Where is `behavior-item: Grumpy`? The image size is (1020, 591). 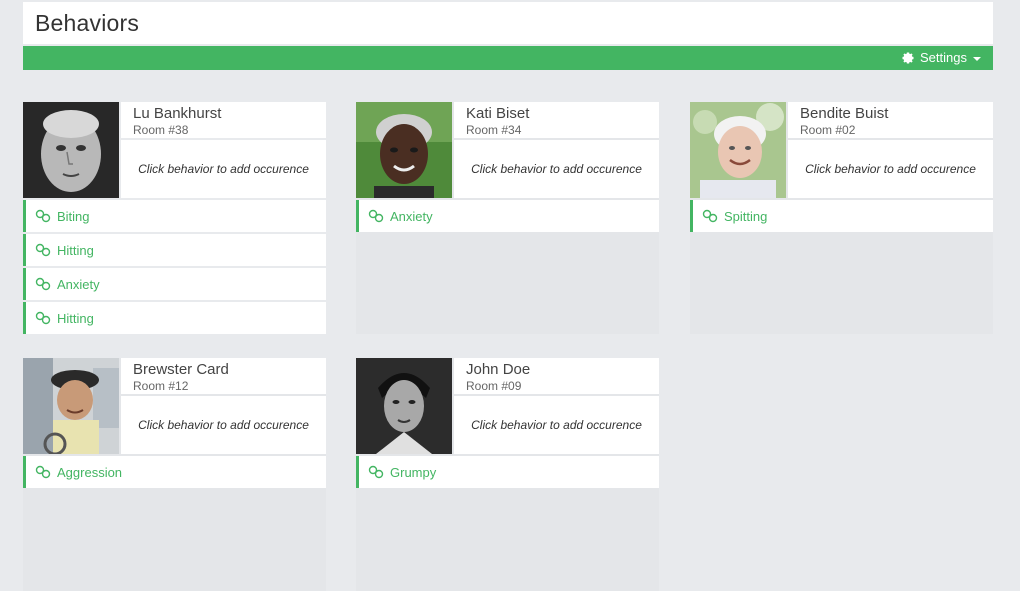
behavior-item: Grumpy is located at coordinates (507, 472).